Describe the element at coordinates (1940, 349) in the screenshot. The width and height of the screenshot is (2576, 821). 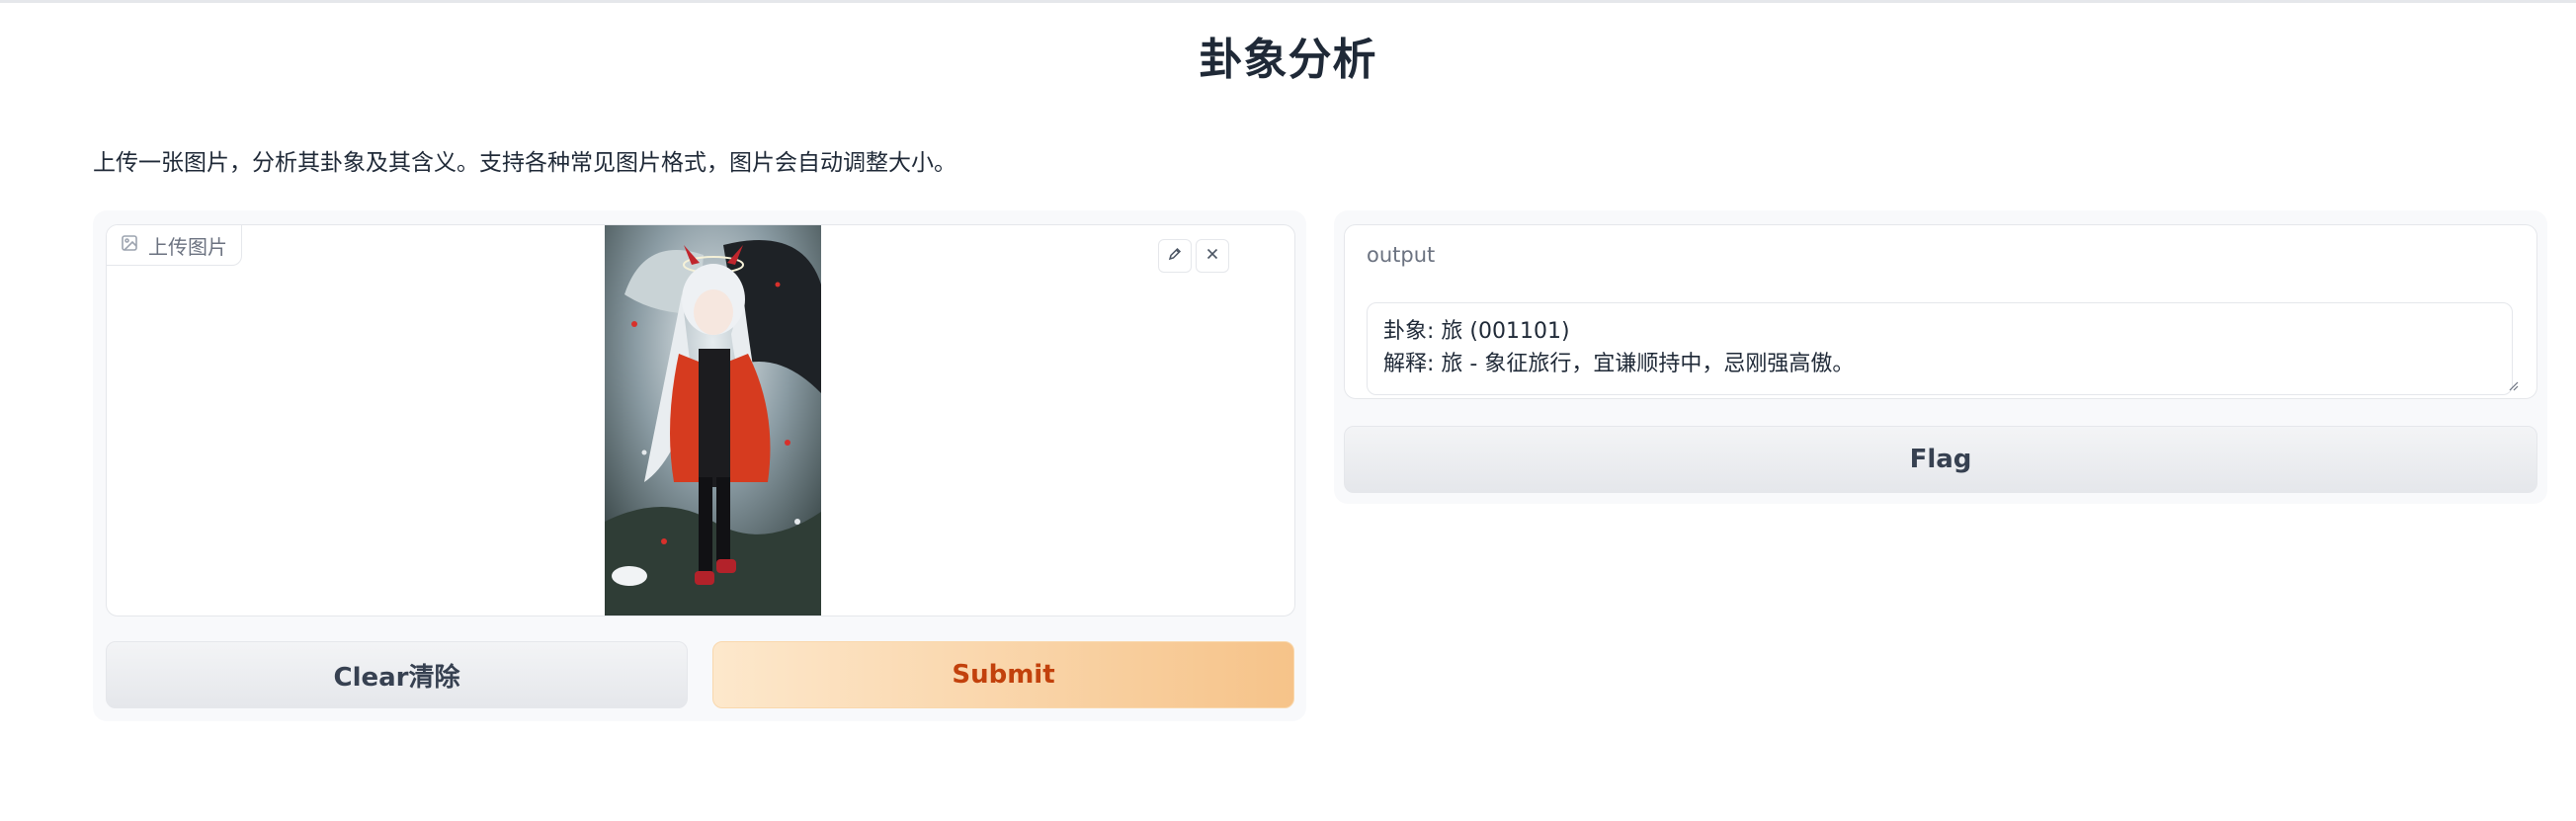
I see `output-textarea: 卦象: 旅 (001101) 解释: 旅 - 象征旅行，宜谦顺持中，忌刚强高傲。` at that location.